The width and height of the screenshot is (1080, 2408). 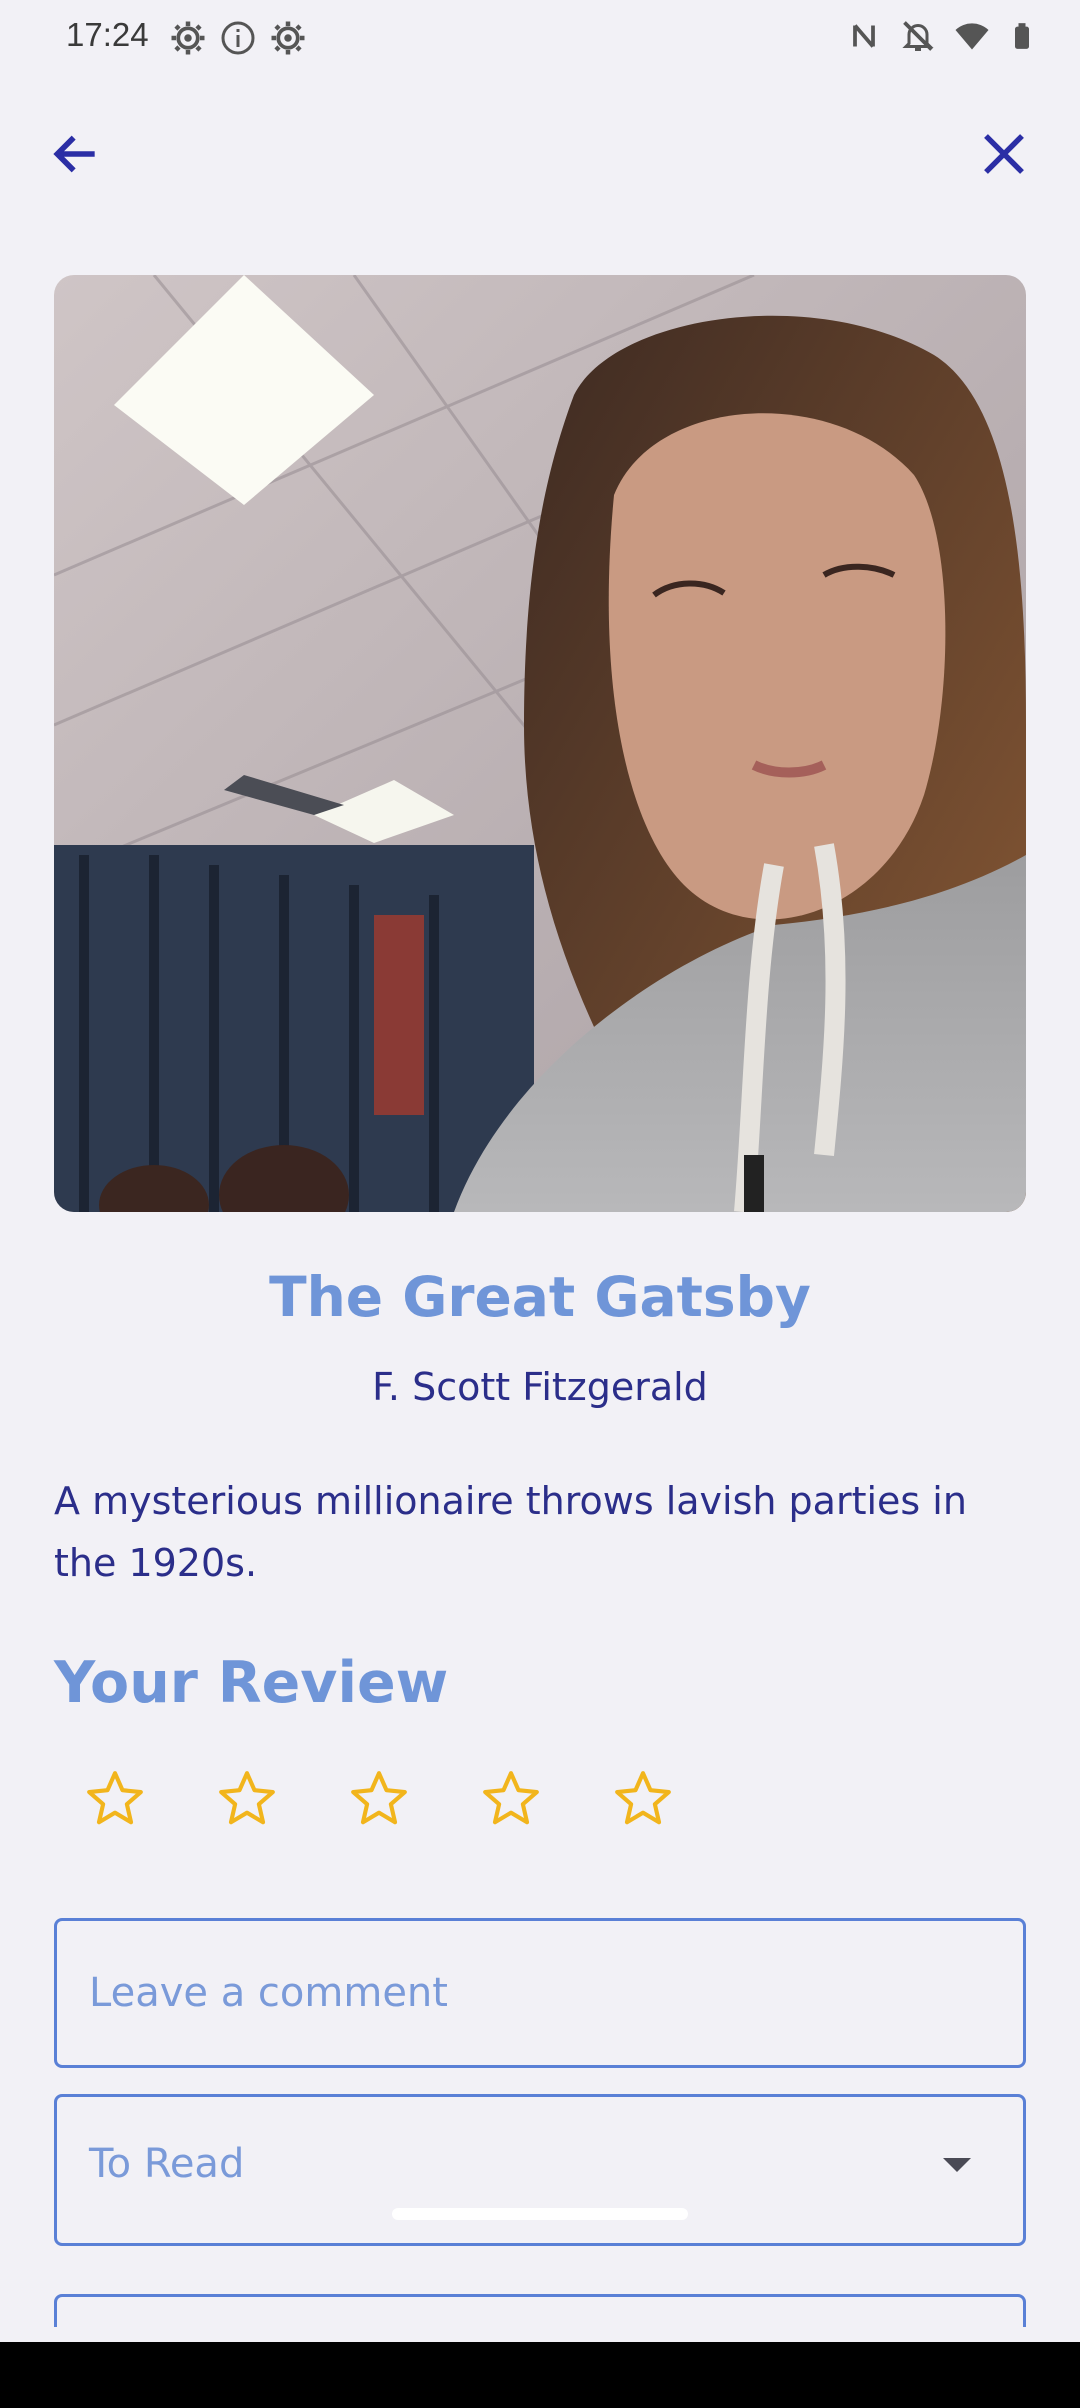 What do you see at coordinates (1022, 36) in the screenshot?
I see `battery-icon` at bounding box center [1022, 36].